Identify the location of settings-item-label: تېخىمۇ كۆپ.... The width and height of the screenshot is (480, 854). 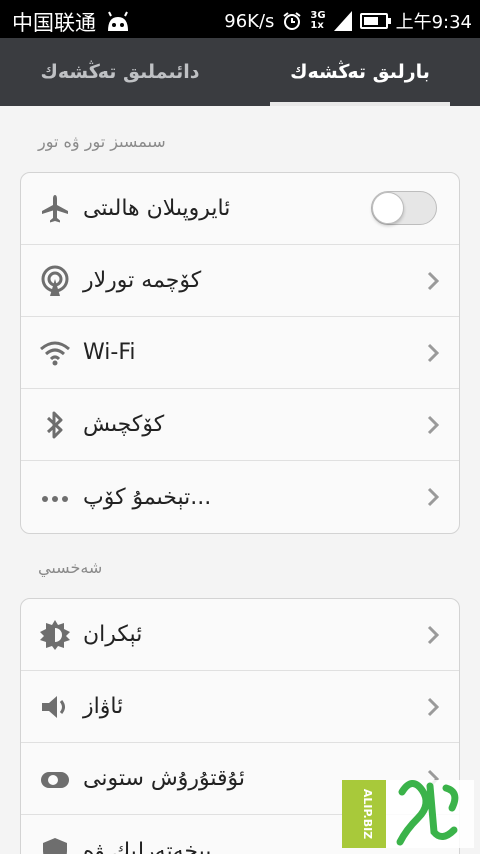
(147, 497).